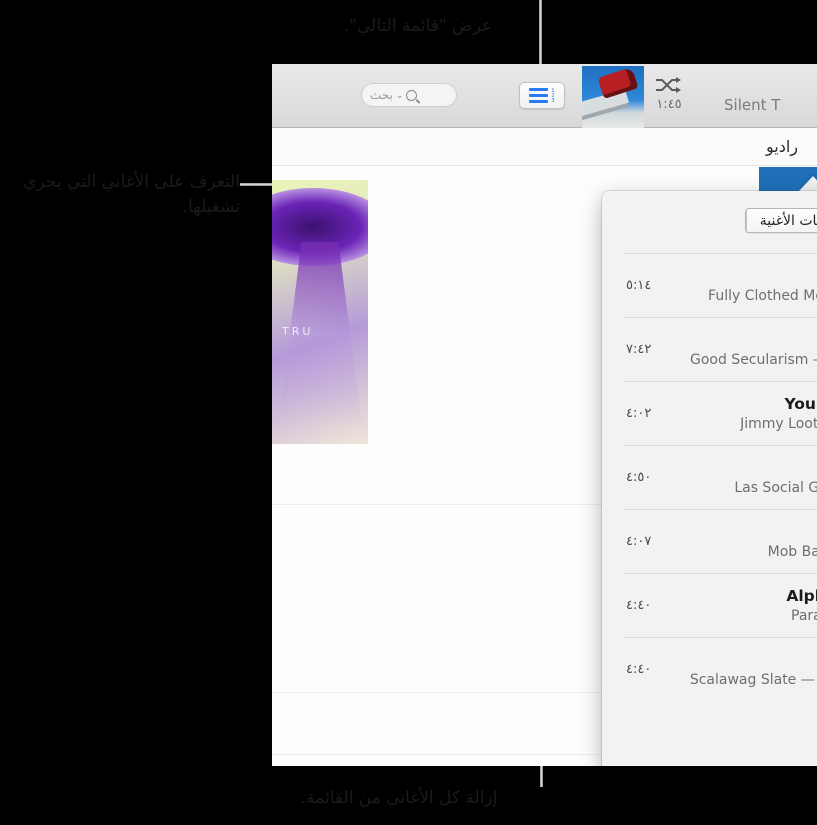  I want to click on up-next-list-icon, so click(539, 95).